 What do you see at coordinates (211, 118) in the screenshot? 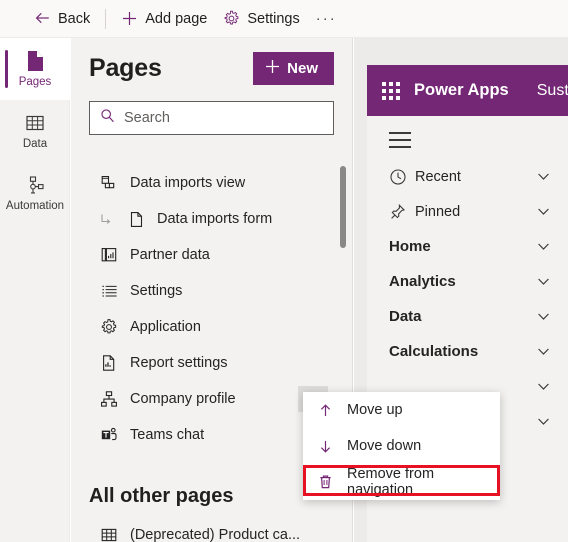
I see `search-box: Search` at bounding box center [211, 118].